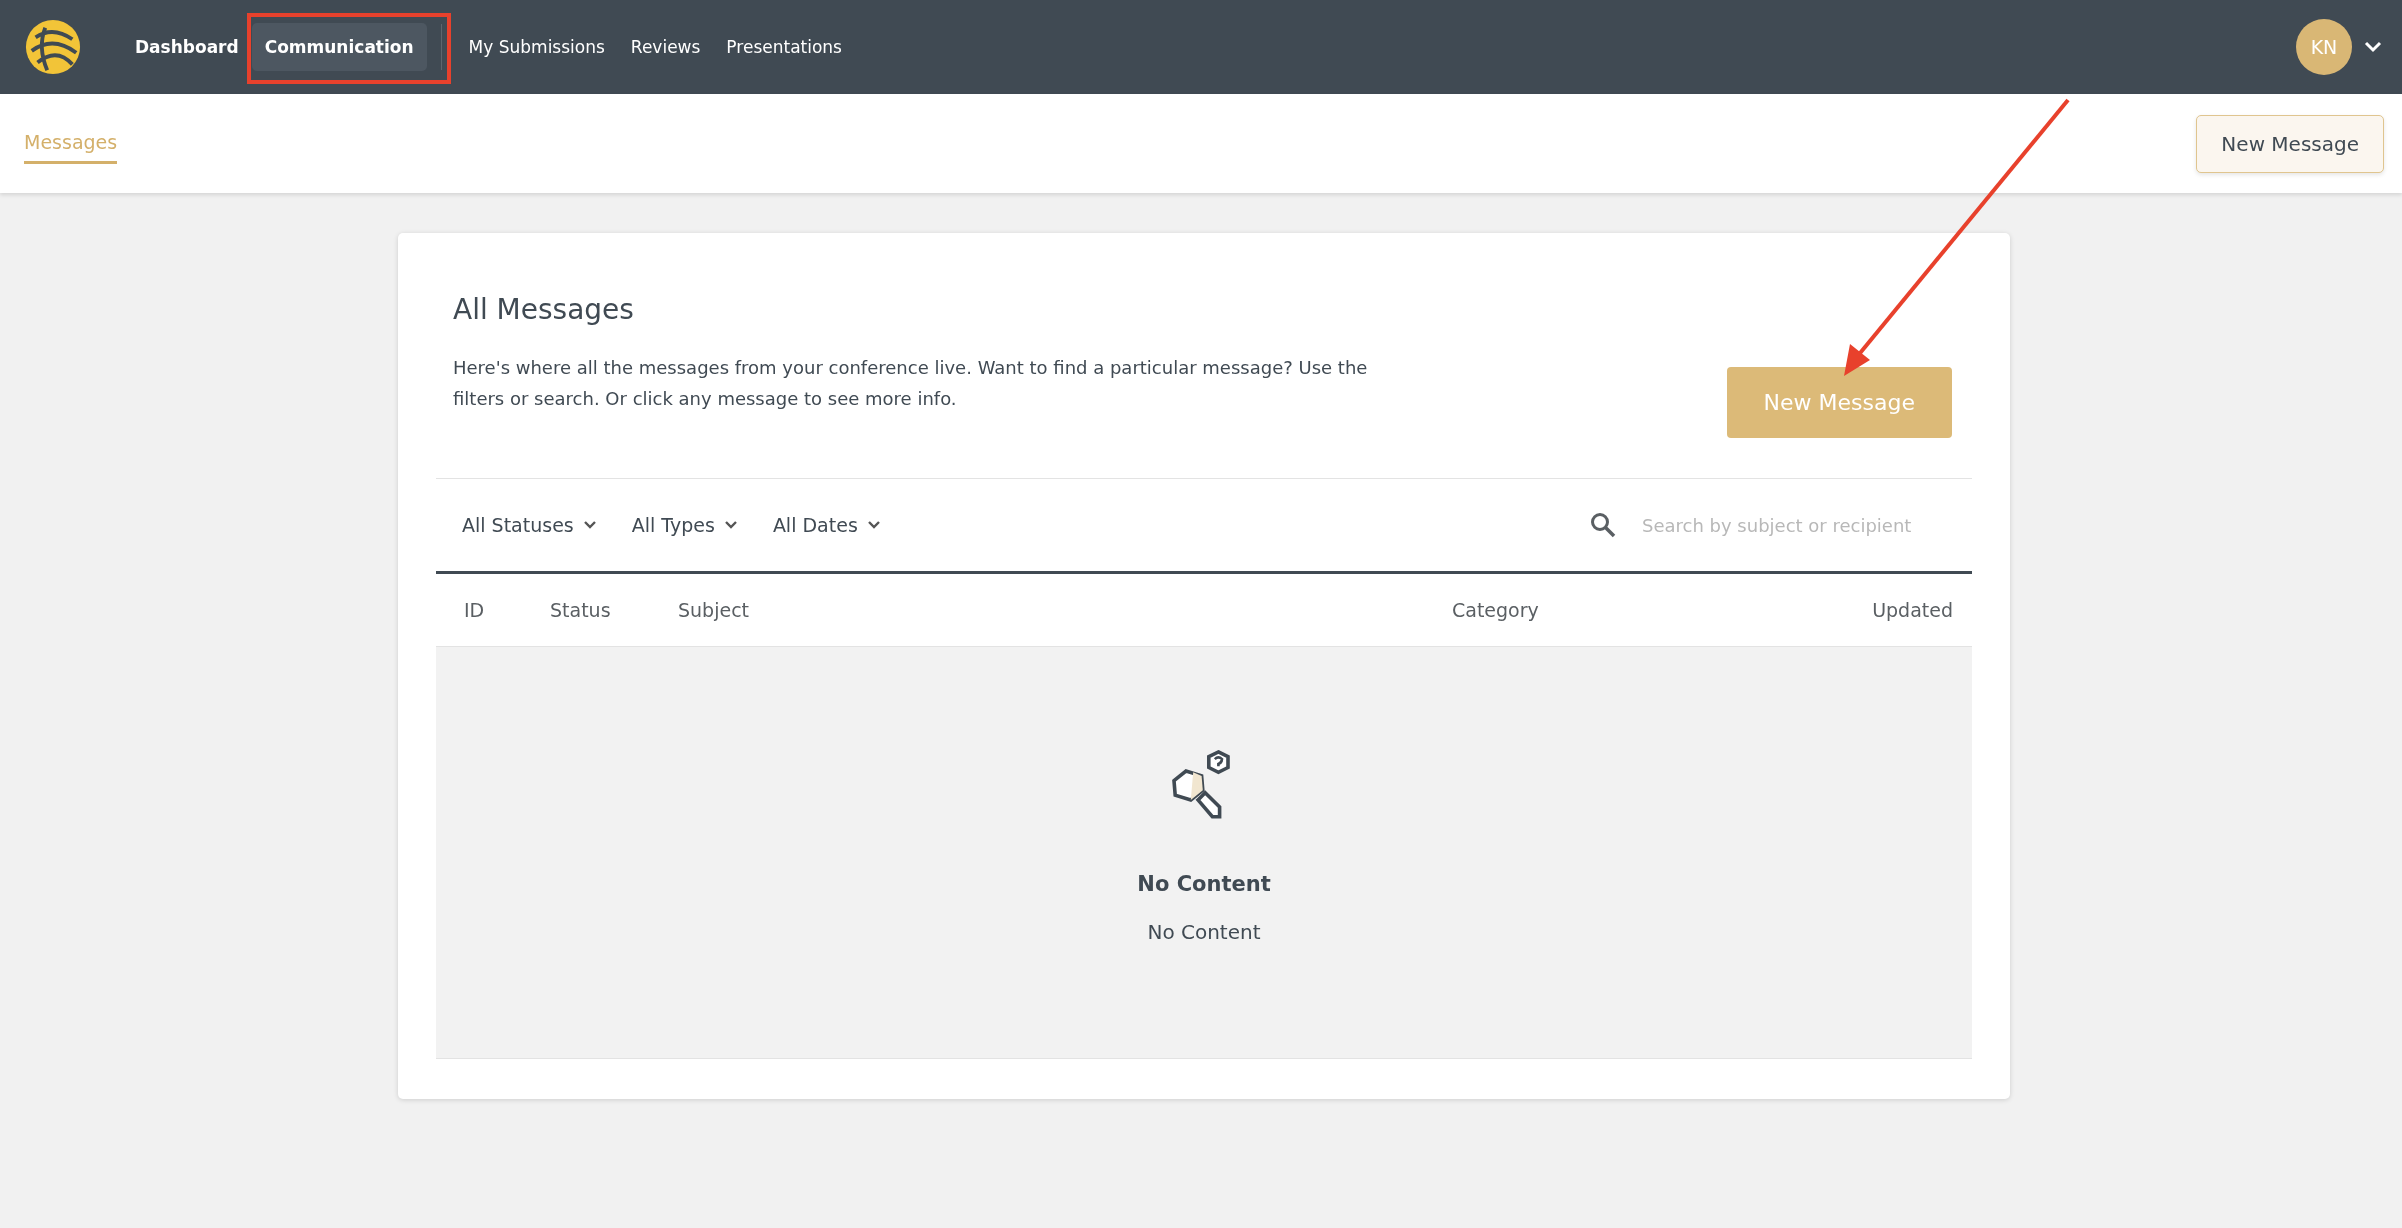 The image size is (2402, 1228). I want to click on search-icon, so click(1603, 525).